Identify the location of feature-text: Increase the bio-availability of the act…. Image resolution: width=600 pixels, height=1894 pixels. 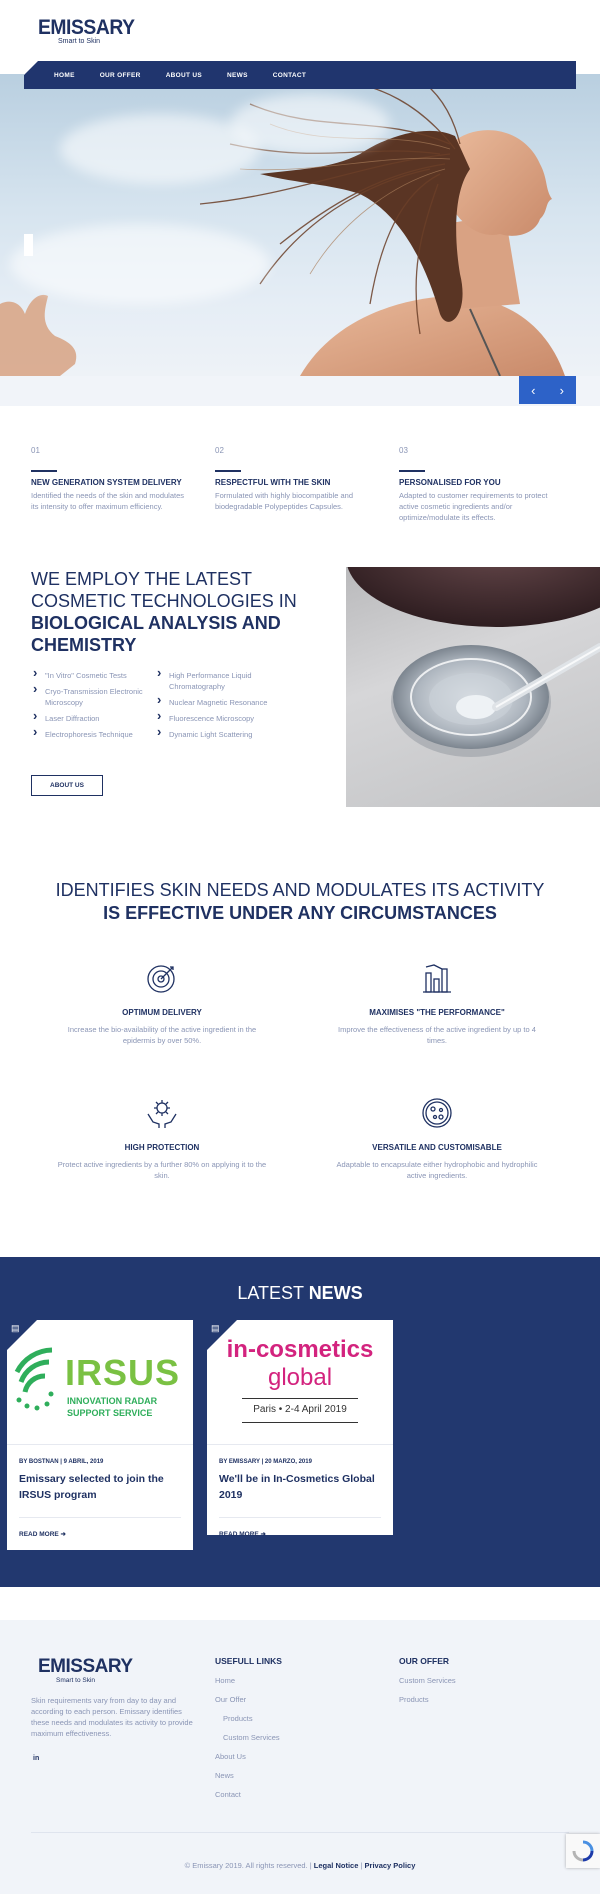
(162, 1035).